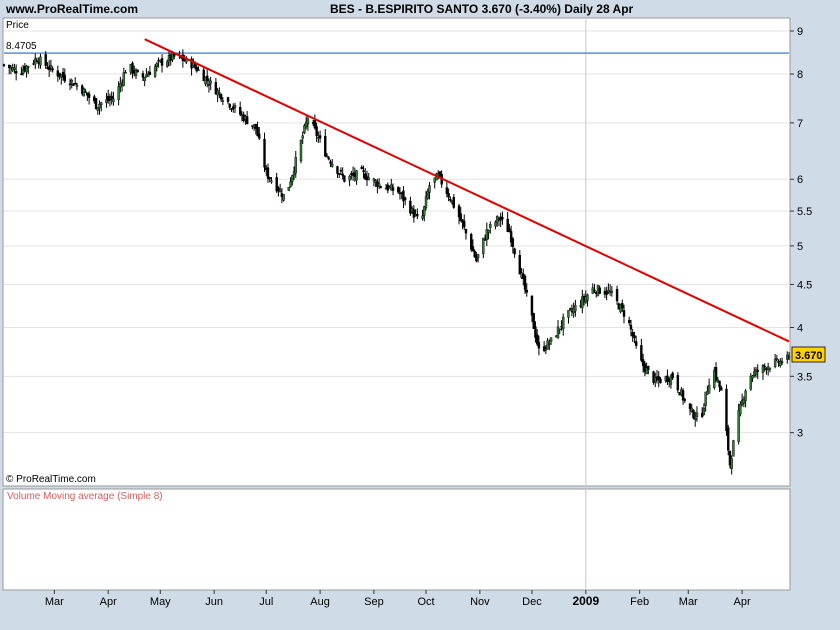  What do you see at coordinates (160, 602) in the screenshot?
I see `x-tick-label: May` at bounding box center [160, 602].